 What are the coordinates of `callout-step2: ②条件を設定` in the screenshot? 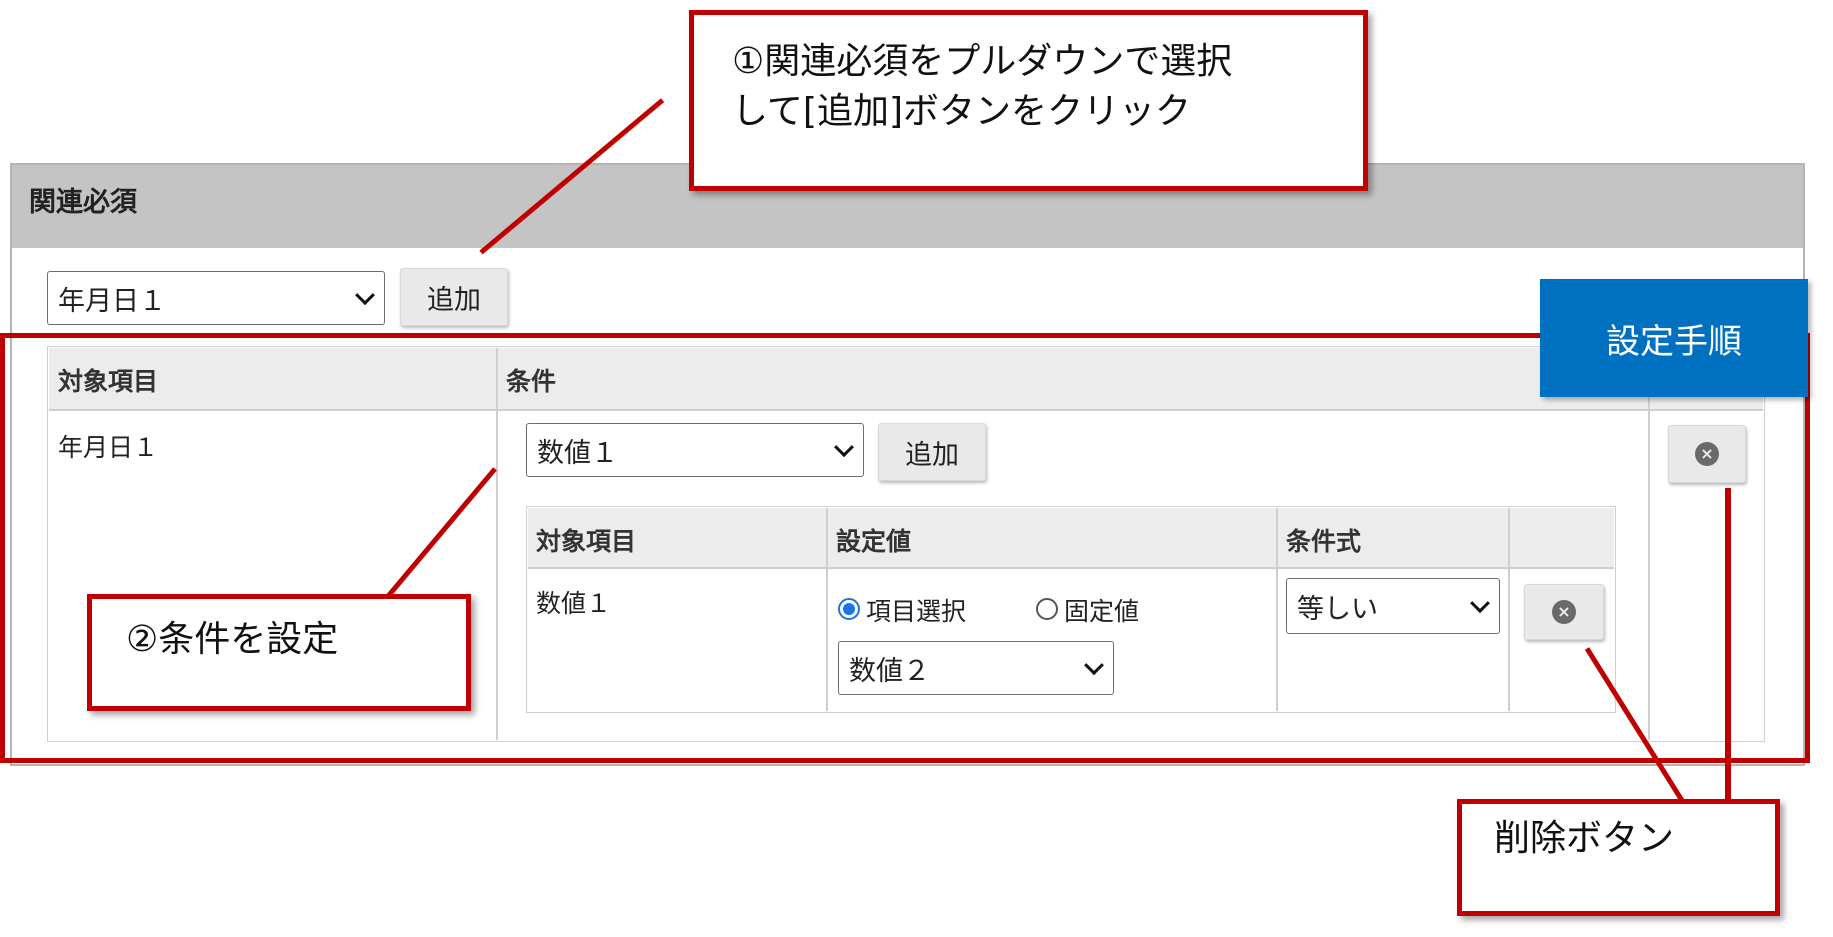 It's located at (279, 652).